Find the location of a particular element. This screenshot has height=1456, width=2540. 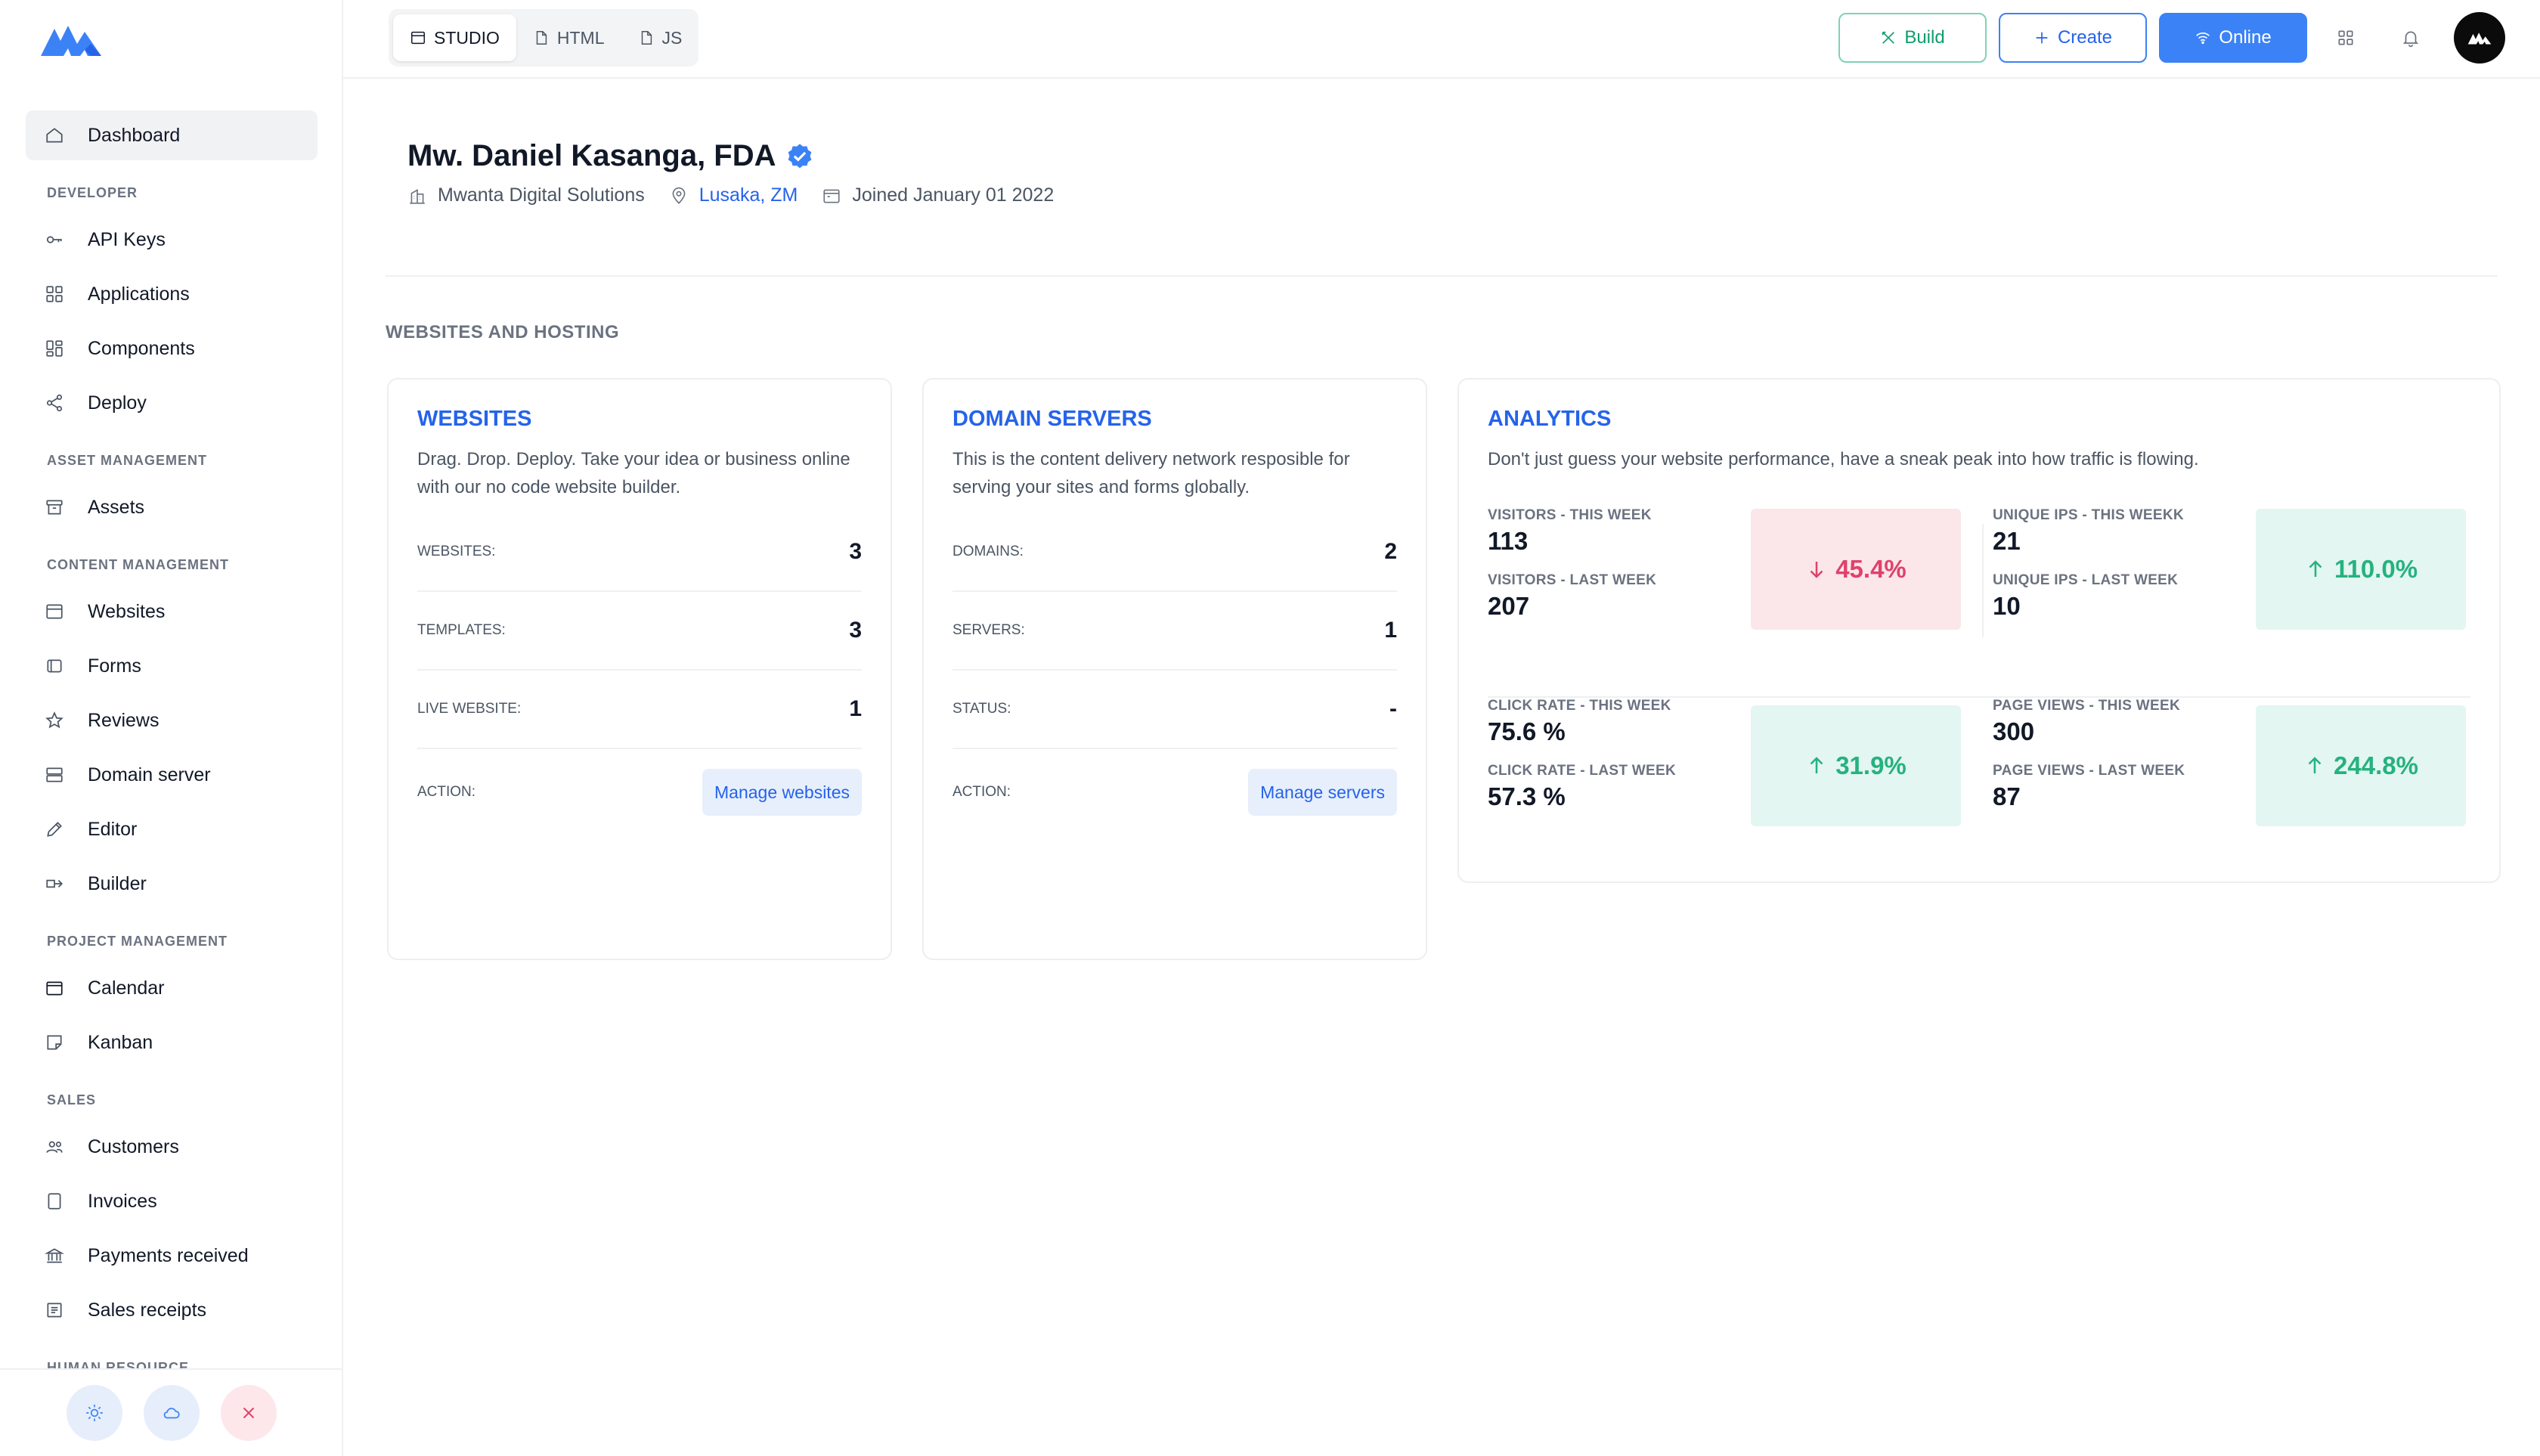

metric-label: VISITORS - LAST WEEK is located at coordinates (1572, 580).